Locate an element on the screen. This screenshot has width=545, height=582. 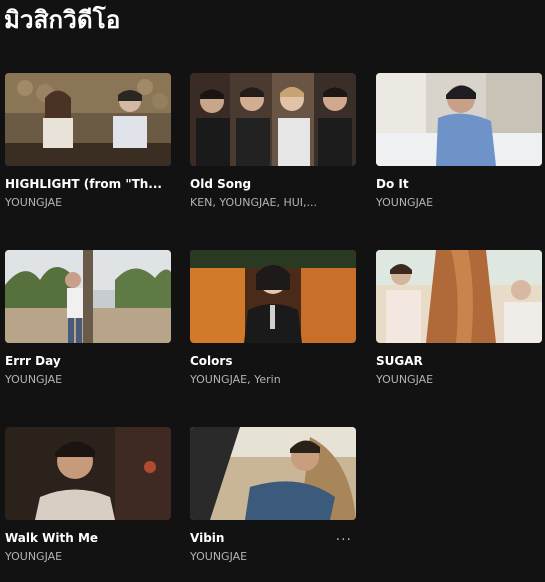
video-card: Colors YOUNGJAE, Yerin is located at coordinates (273, 318).